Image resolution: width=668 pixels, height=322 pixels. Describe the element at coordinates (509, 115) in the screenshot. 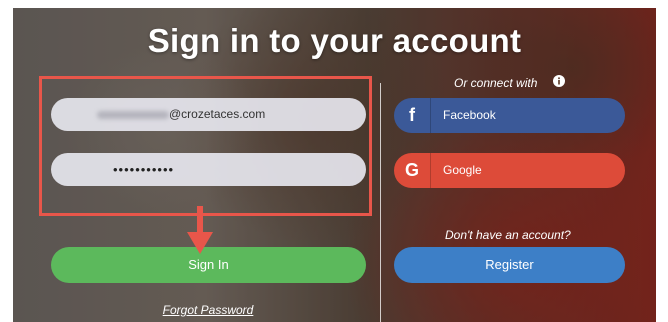

I see `facebook-button: f Facebook` at that location.